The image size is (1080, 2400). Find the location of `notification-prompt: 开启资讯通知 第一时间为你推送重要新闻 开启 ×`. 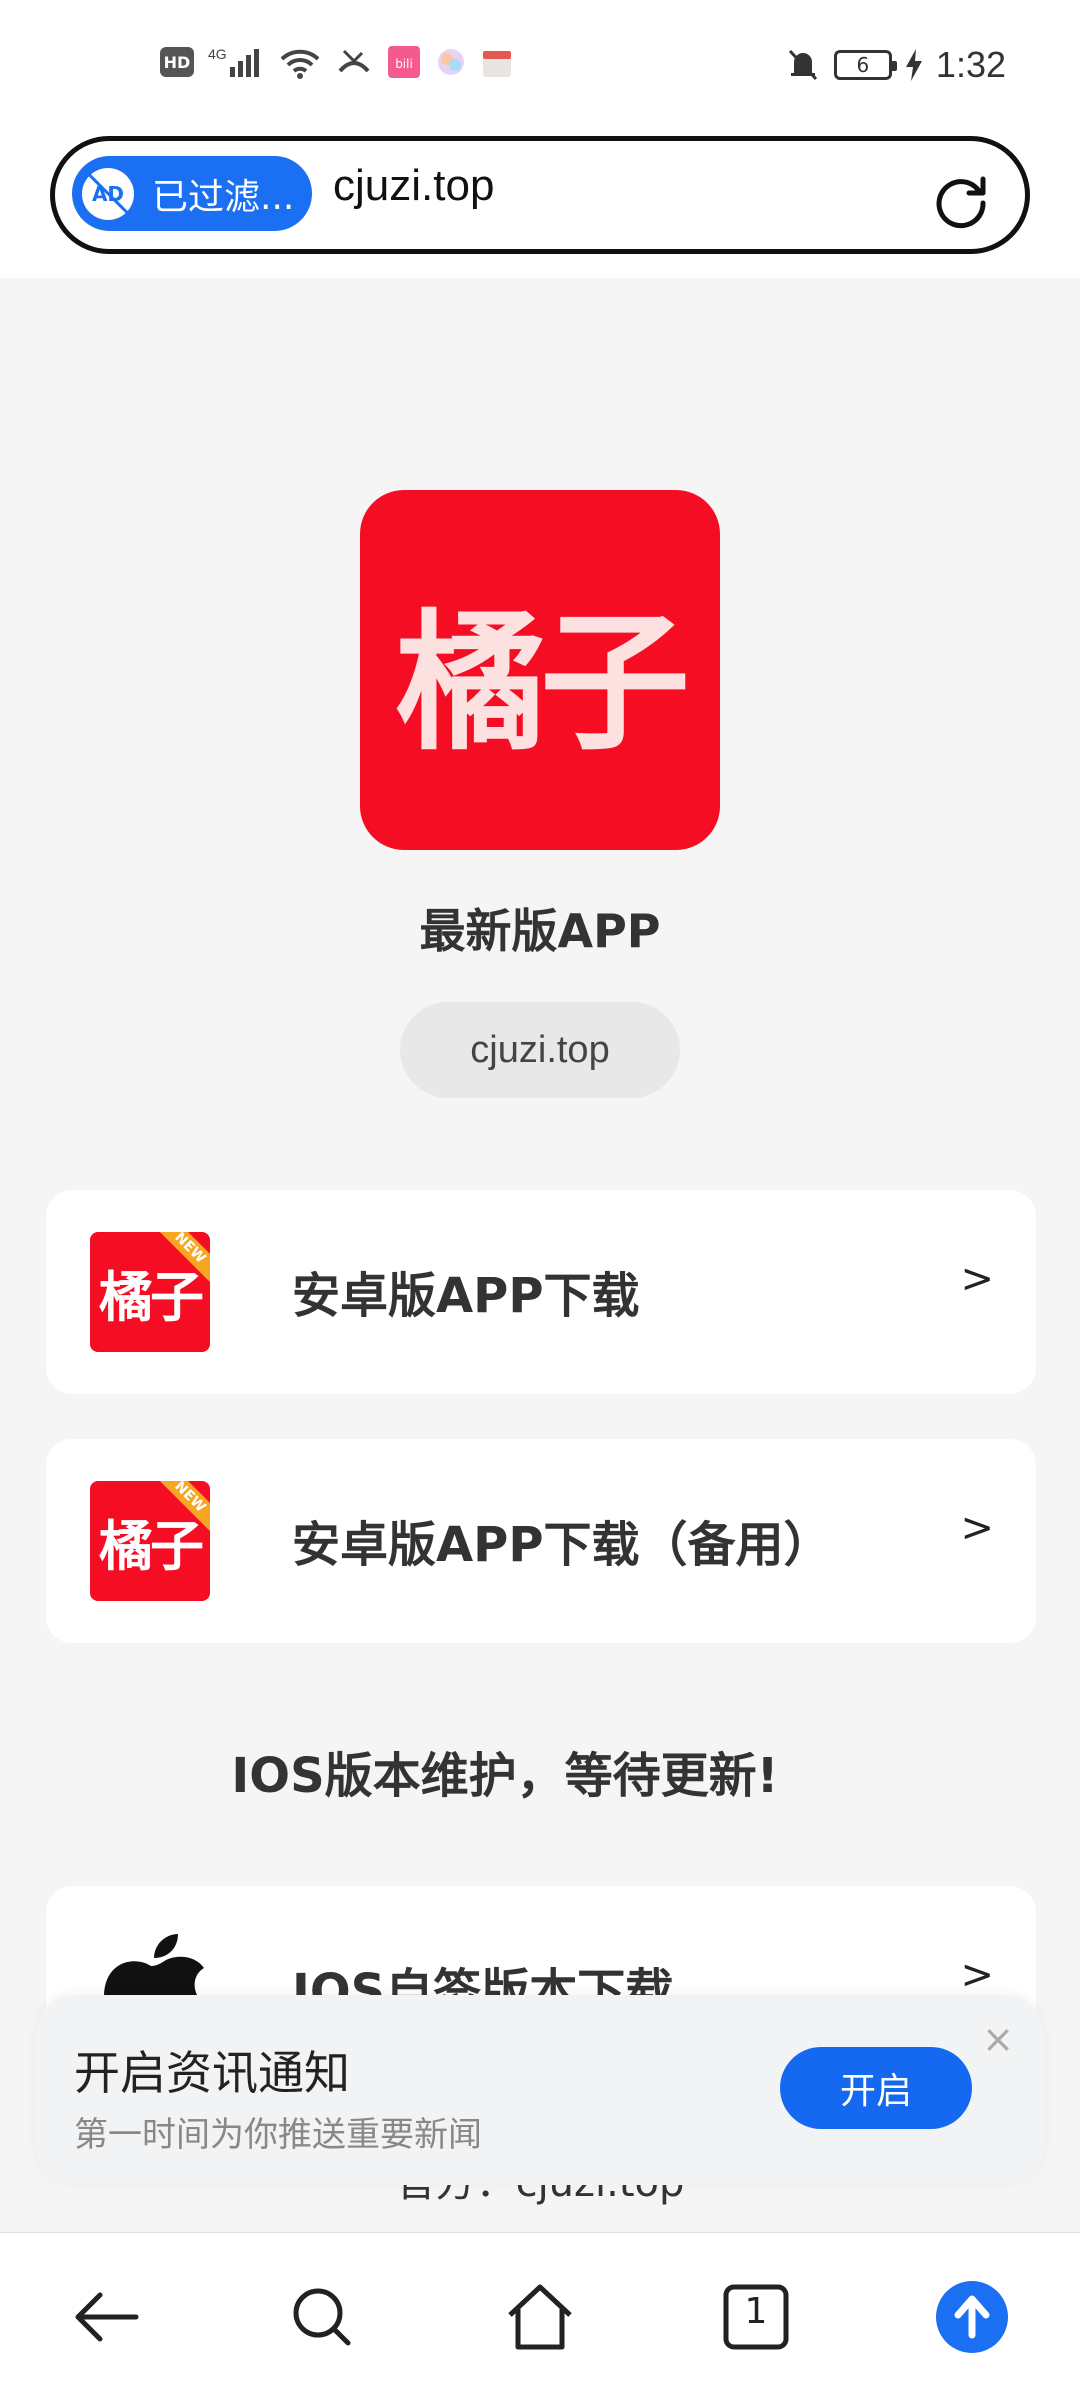

notification-prompt: 开启资讯通知 第一时间为你推送重要新闻 开启 × is located at coordinates (540, 2090).